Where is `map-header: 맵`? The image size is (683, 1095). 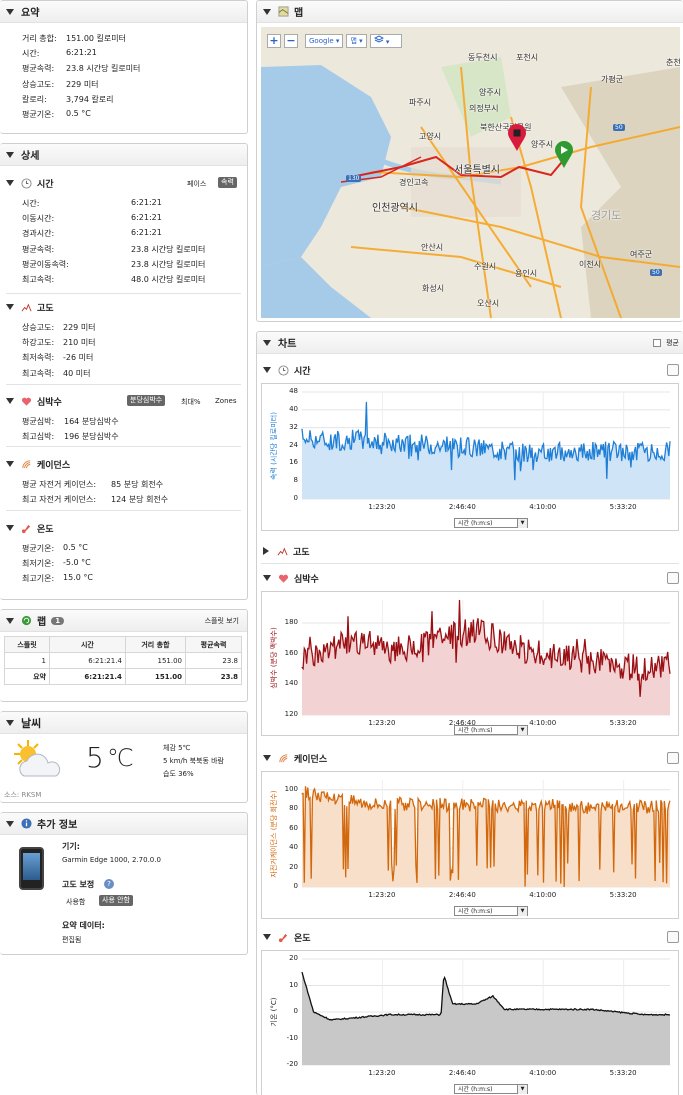
map-header: 맵 is located at coordinates (470, 12).